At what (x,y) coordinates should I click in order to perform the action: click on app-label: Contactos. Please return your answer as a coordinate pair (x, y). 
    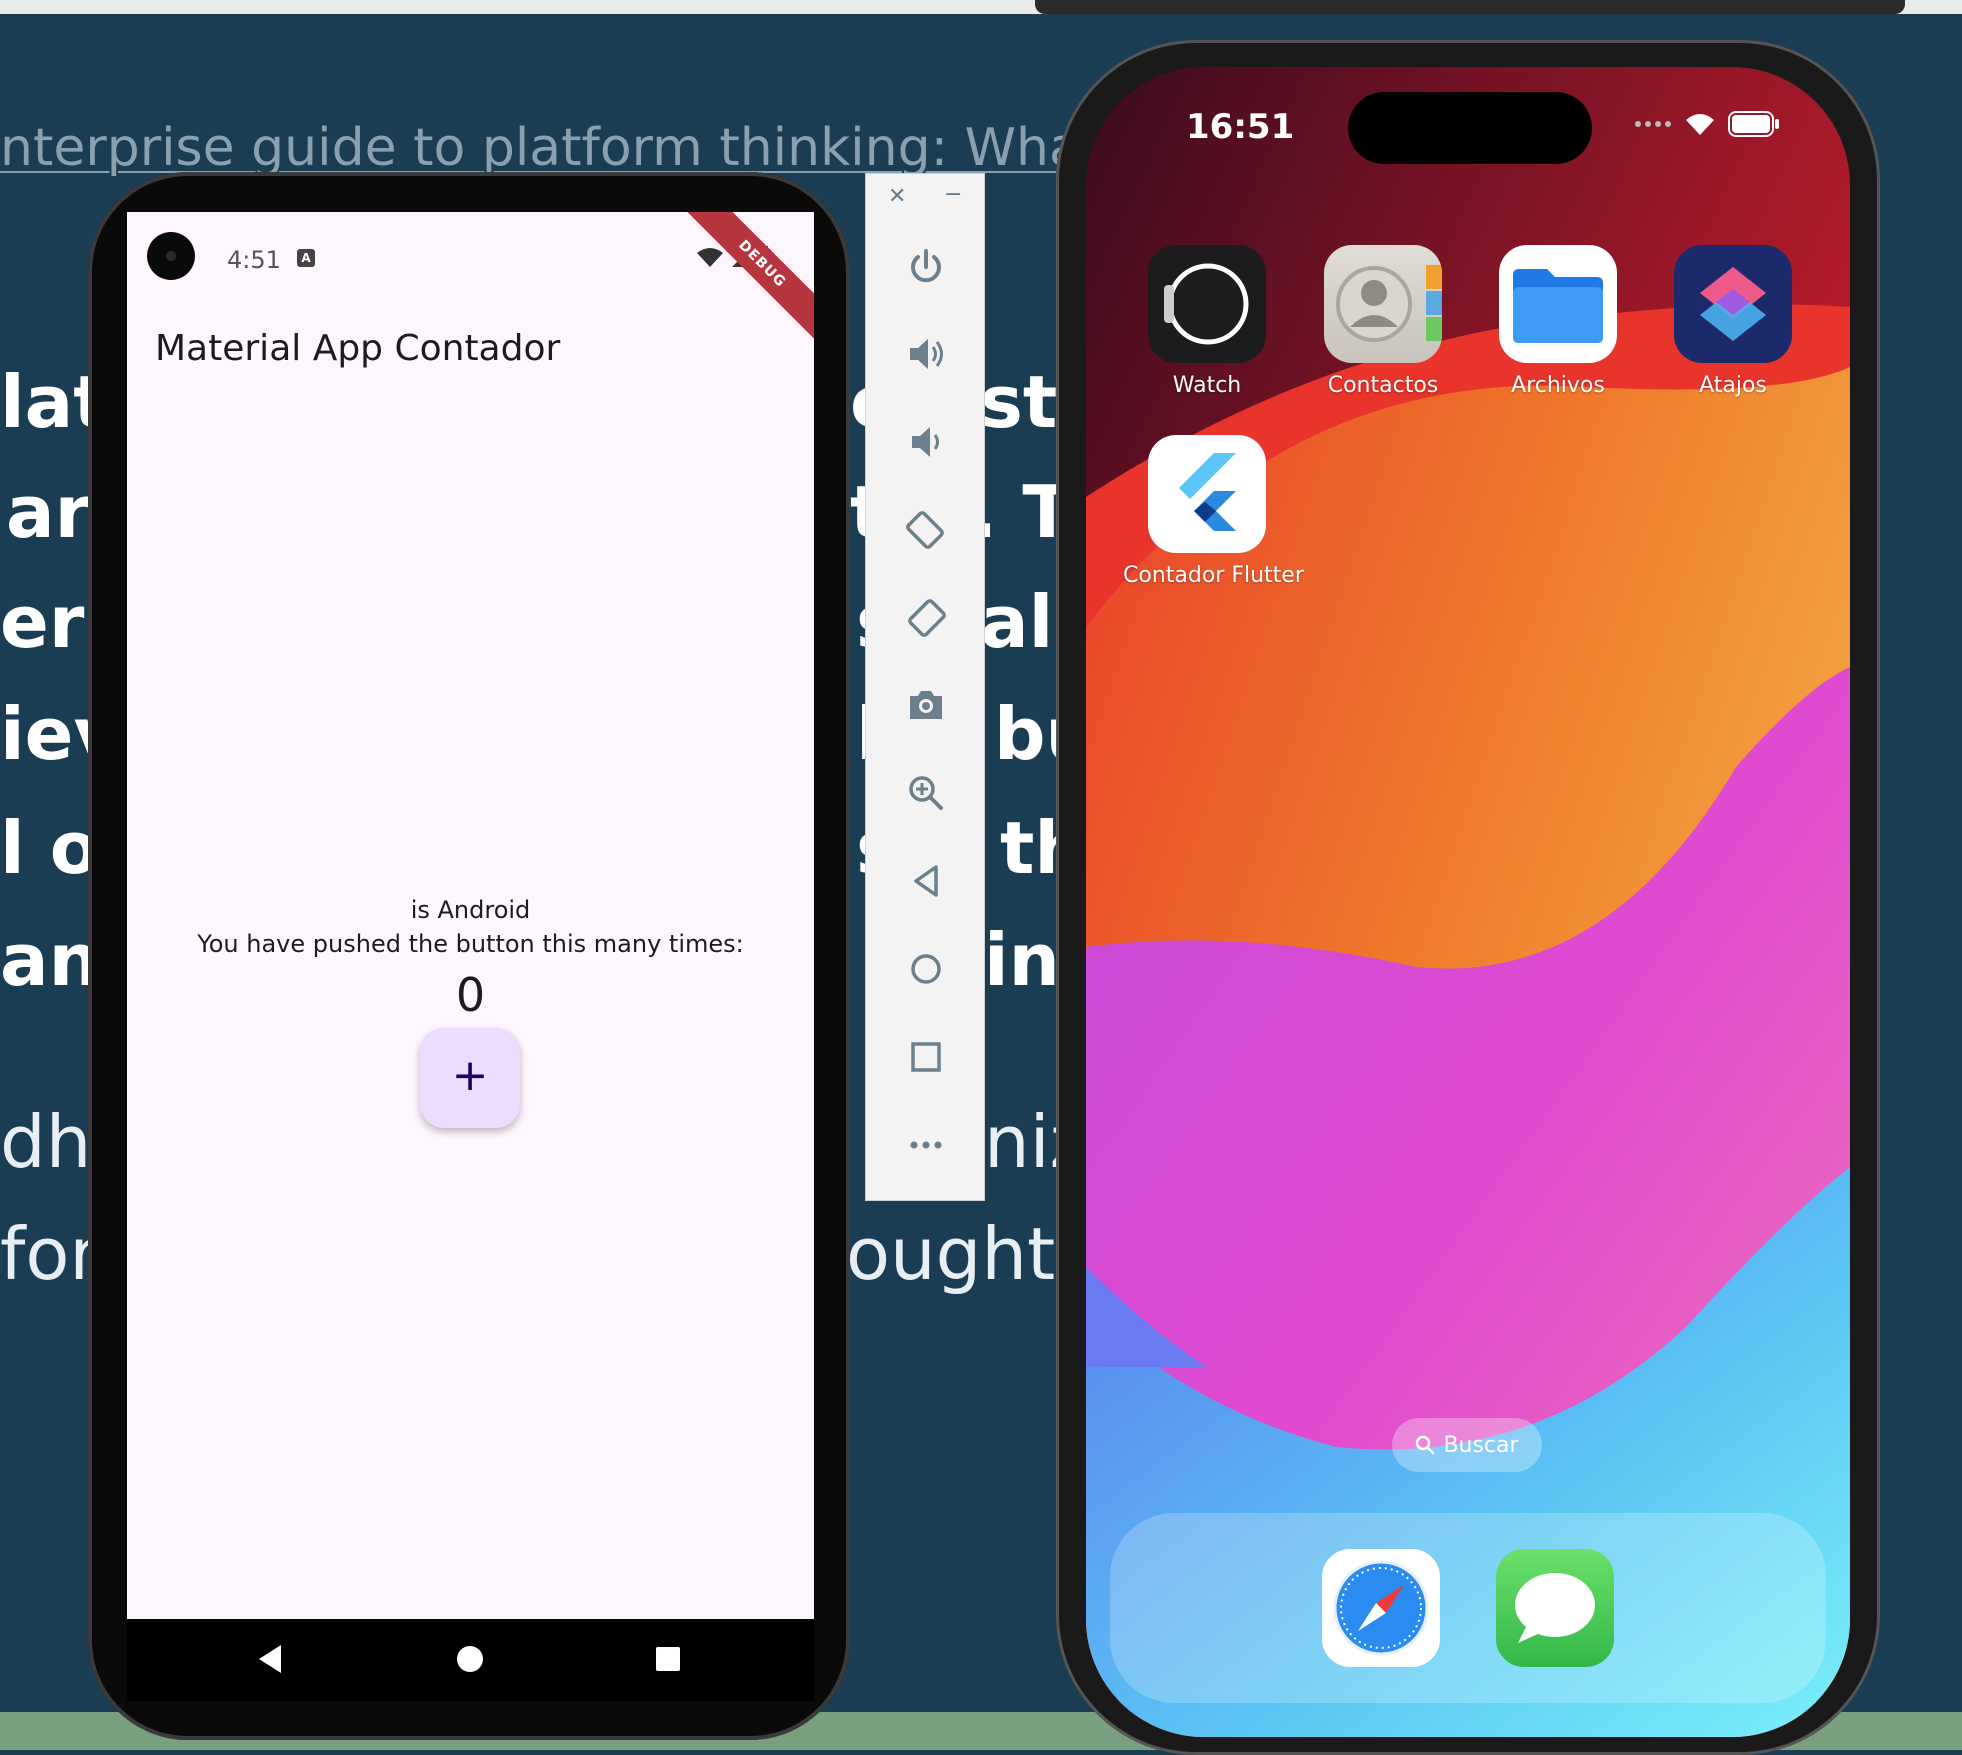
    Looking at the image, I should click on (1383, 385).